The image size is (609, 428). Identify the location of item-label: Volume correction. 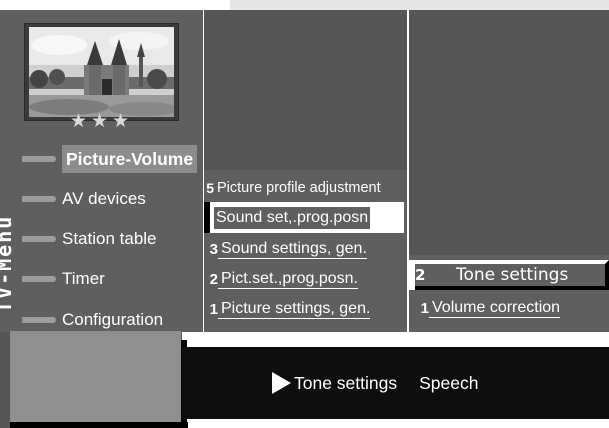
(495, 308).